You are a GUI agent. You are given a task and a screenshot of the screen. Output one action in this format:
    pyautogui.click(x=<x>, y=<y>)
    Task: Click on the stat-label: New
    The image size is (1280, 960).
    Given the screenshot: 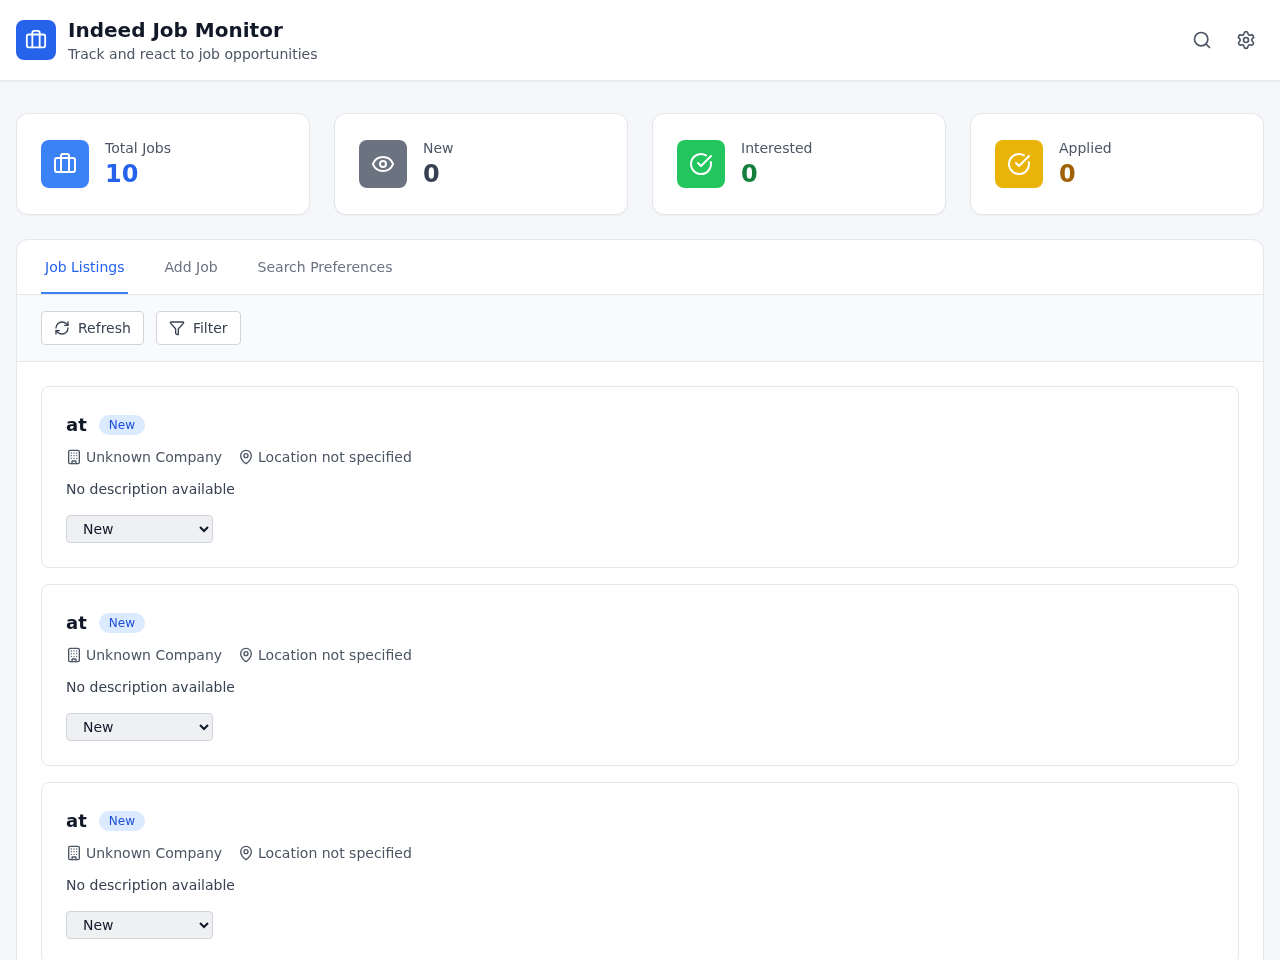 What is the action you would take?
    pyautogui.click(x=438, y=148)
    